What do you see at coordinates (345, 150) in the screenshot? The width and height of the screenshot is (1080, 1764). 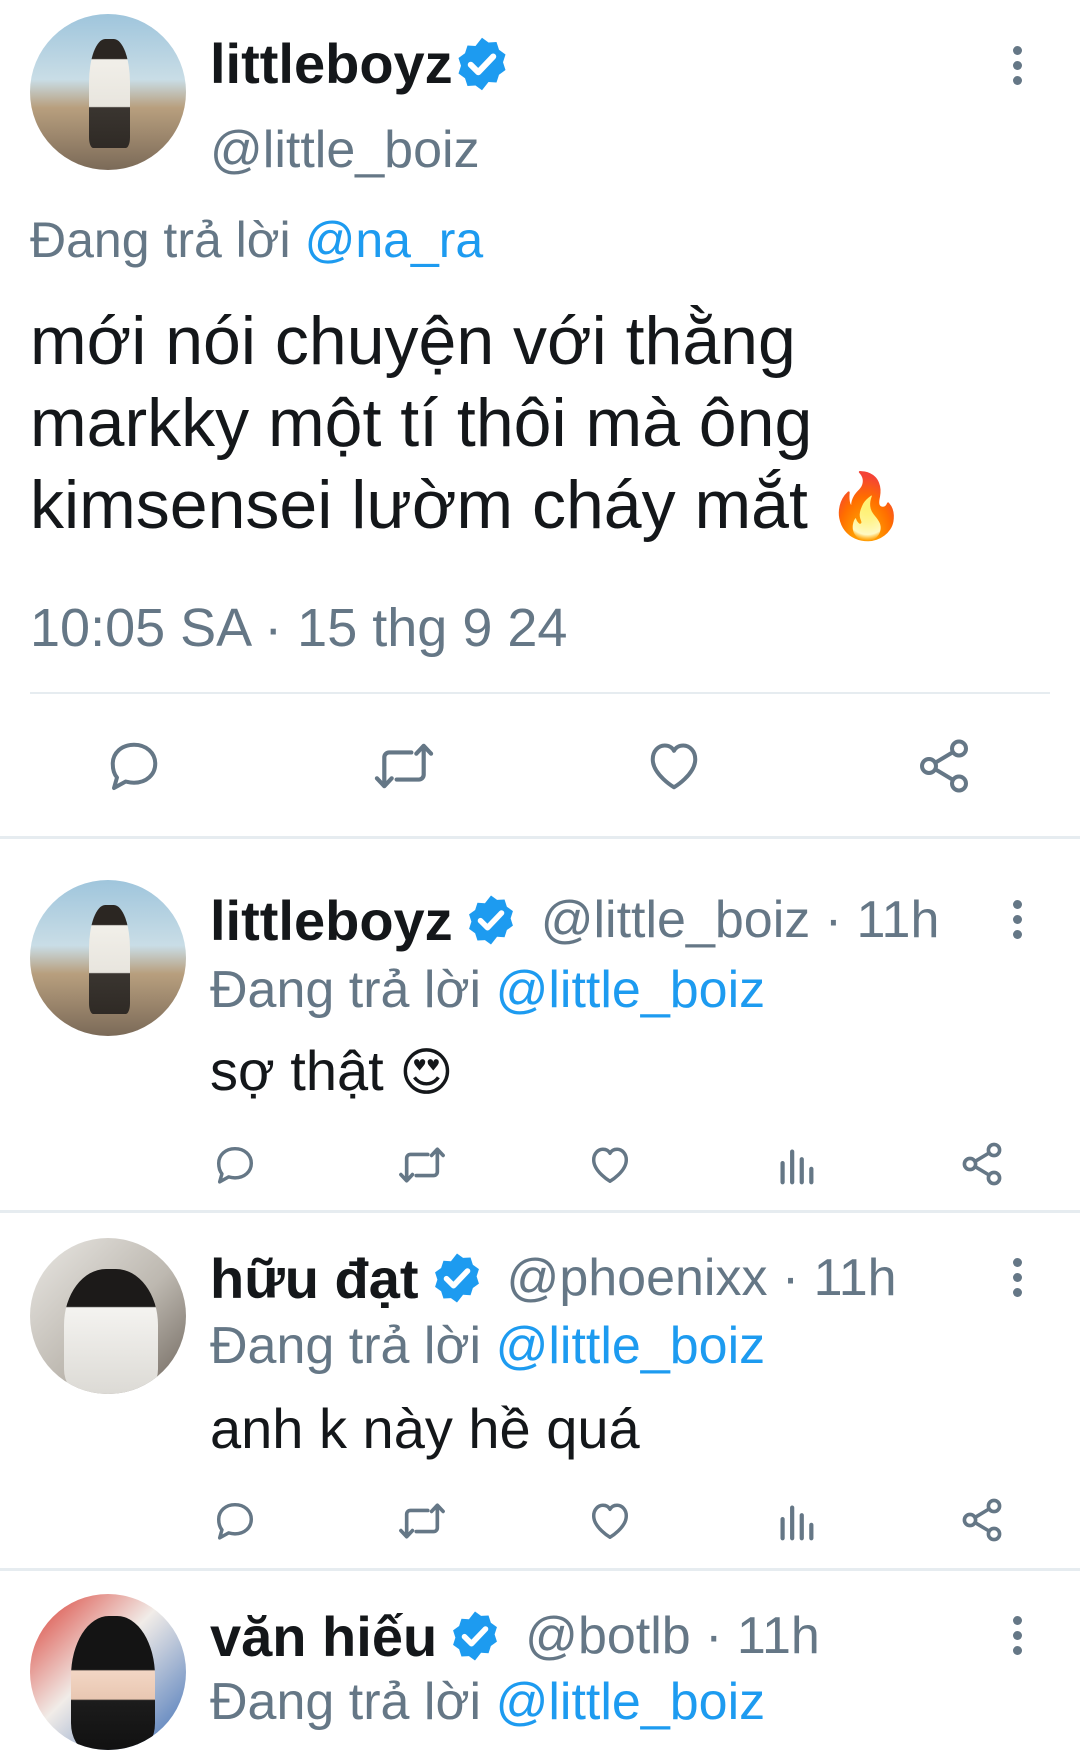 I see `user-handle: @little_boiz` at bounding box center [345, 150].